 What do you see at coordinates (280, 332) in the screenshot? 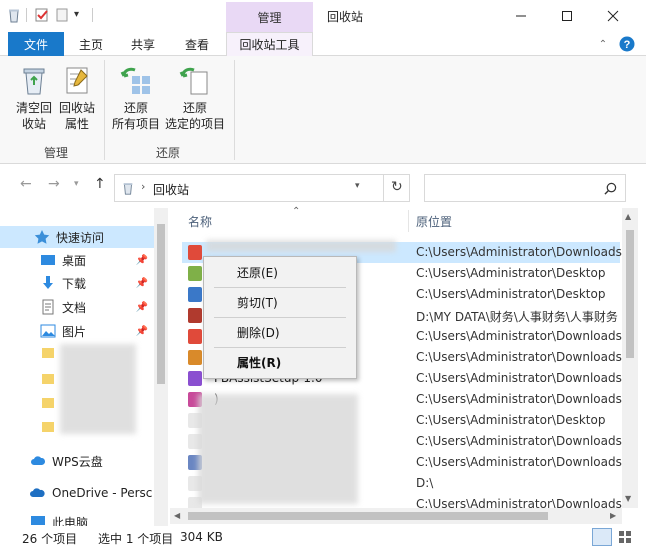
I see `menu-item-delete: 删除(D)` at bounding box center [280, 332].